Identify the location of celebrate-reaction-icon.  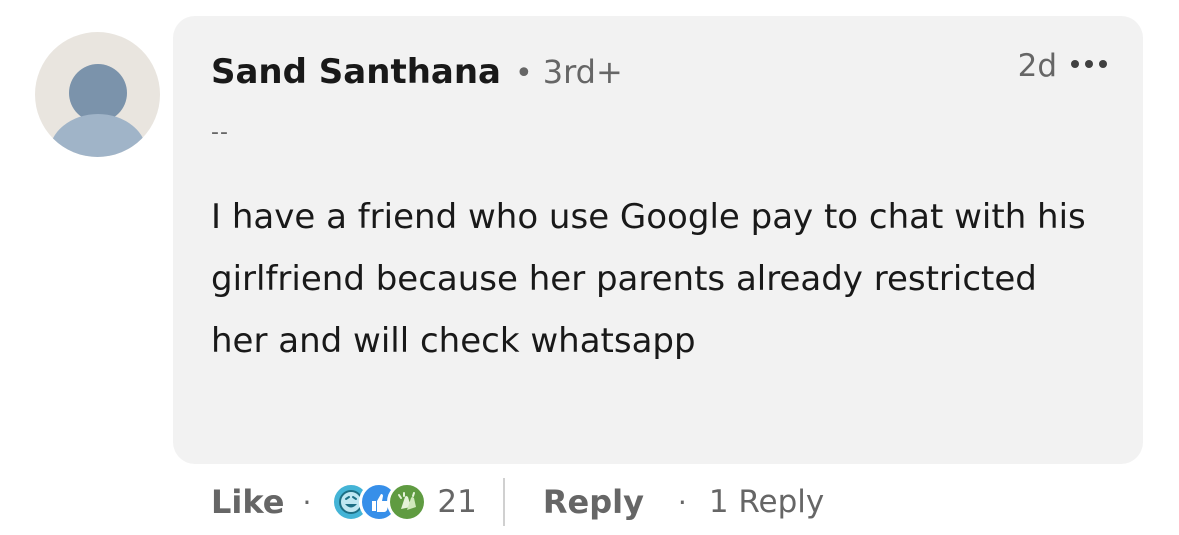
(407, 502).